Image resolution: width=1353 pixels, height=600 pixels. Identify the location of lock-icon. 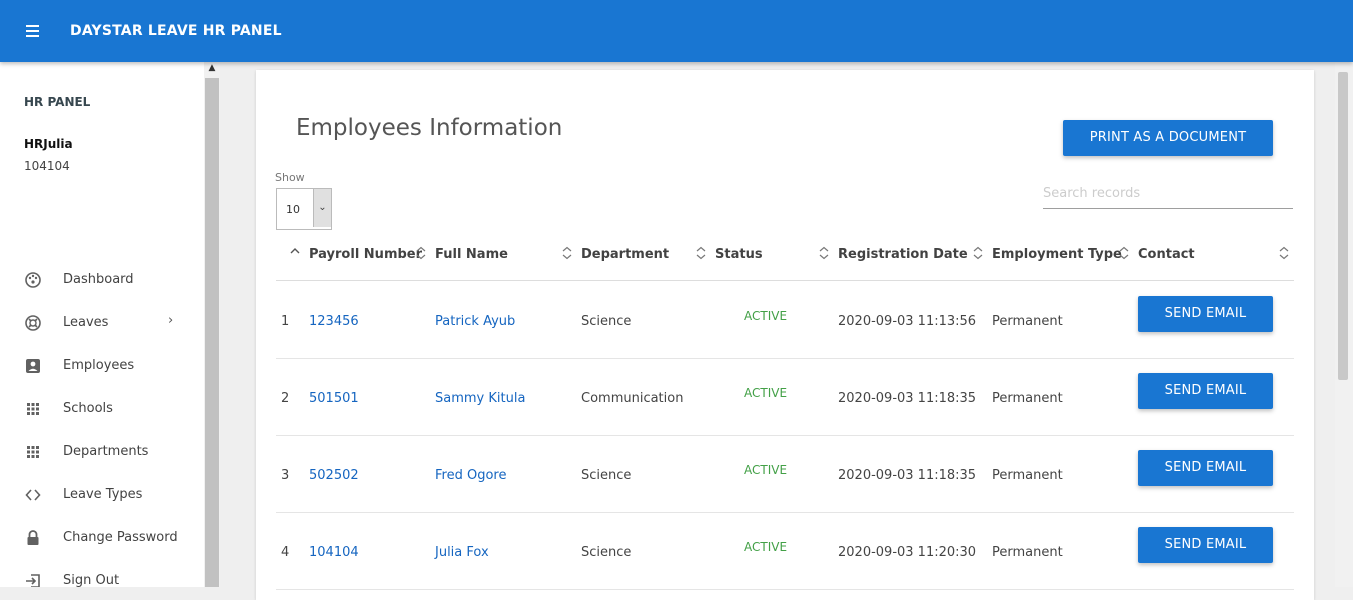
(33, 538).